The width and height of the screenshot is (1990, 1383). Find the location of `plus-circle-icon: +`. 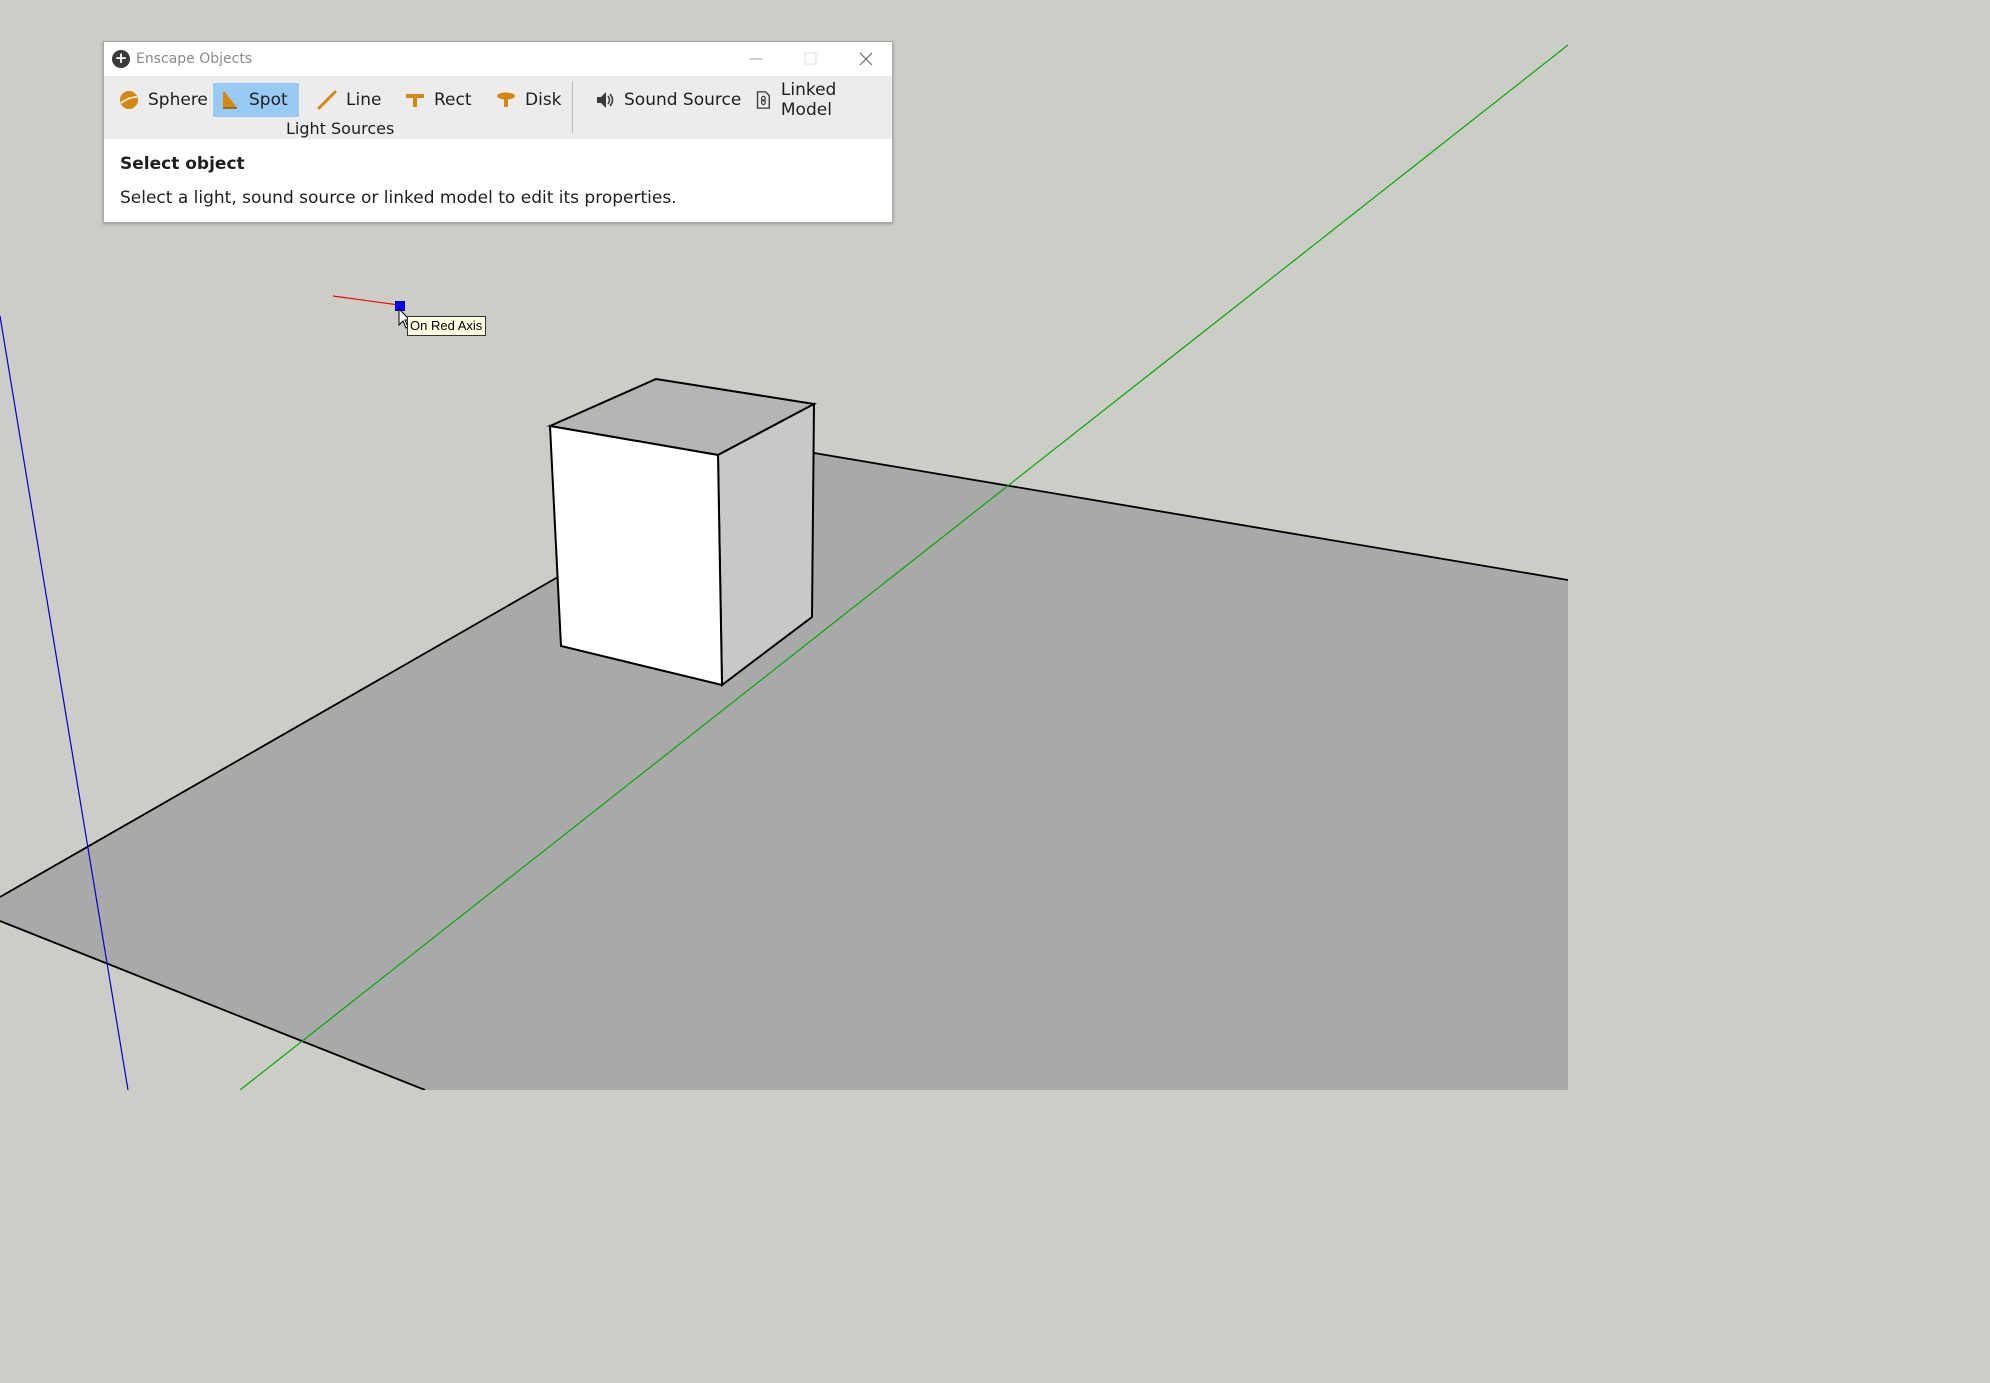

plus-circle-icon: + is located at coordinates (121, 59).